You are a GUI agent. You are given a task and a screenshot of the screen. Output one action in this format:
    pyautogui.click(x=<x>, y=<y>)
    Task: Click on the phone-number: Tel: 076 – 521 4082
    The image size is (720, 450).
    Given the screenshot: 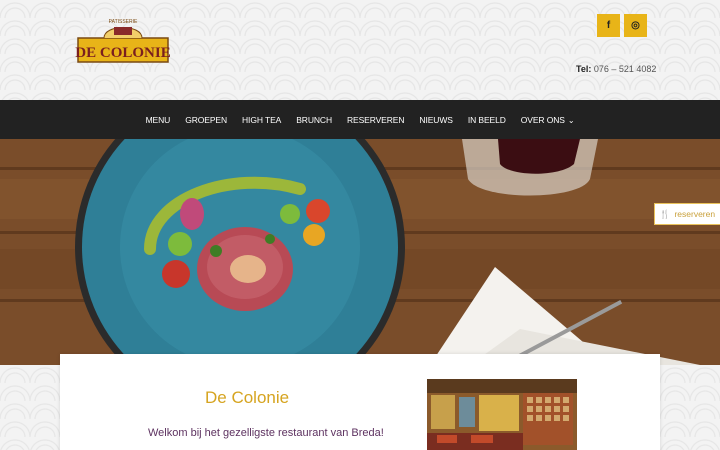 What is the action you would take?
    pyautogui.click(x=616, y=69)
    